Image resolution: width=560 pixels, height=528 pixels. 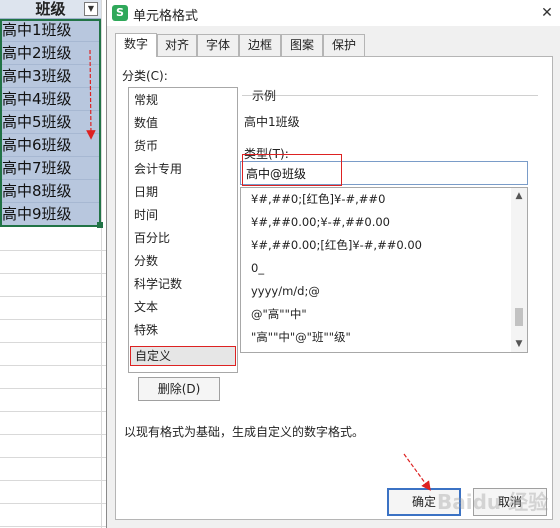 I want to click on table-cell: 高中5班级, so click(x=50, y=122).